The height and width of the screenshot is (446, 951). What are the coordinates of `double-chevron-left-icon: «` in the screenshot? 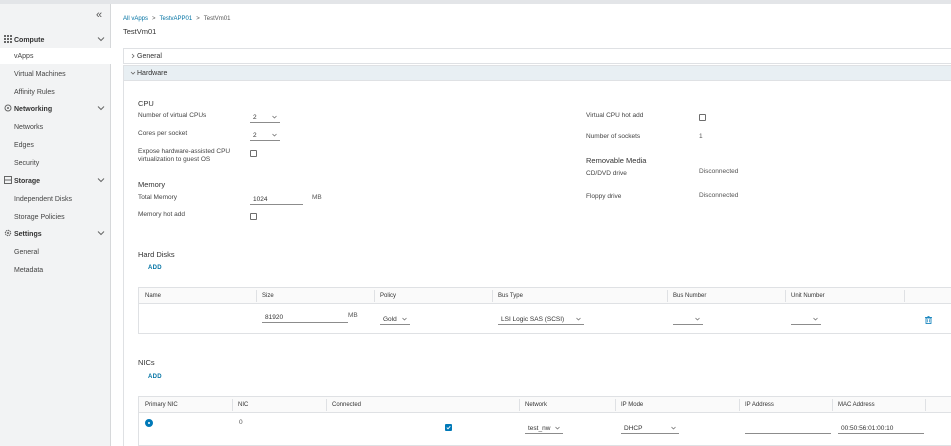 It's located at (99, 15).